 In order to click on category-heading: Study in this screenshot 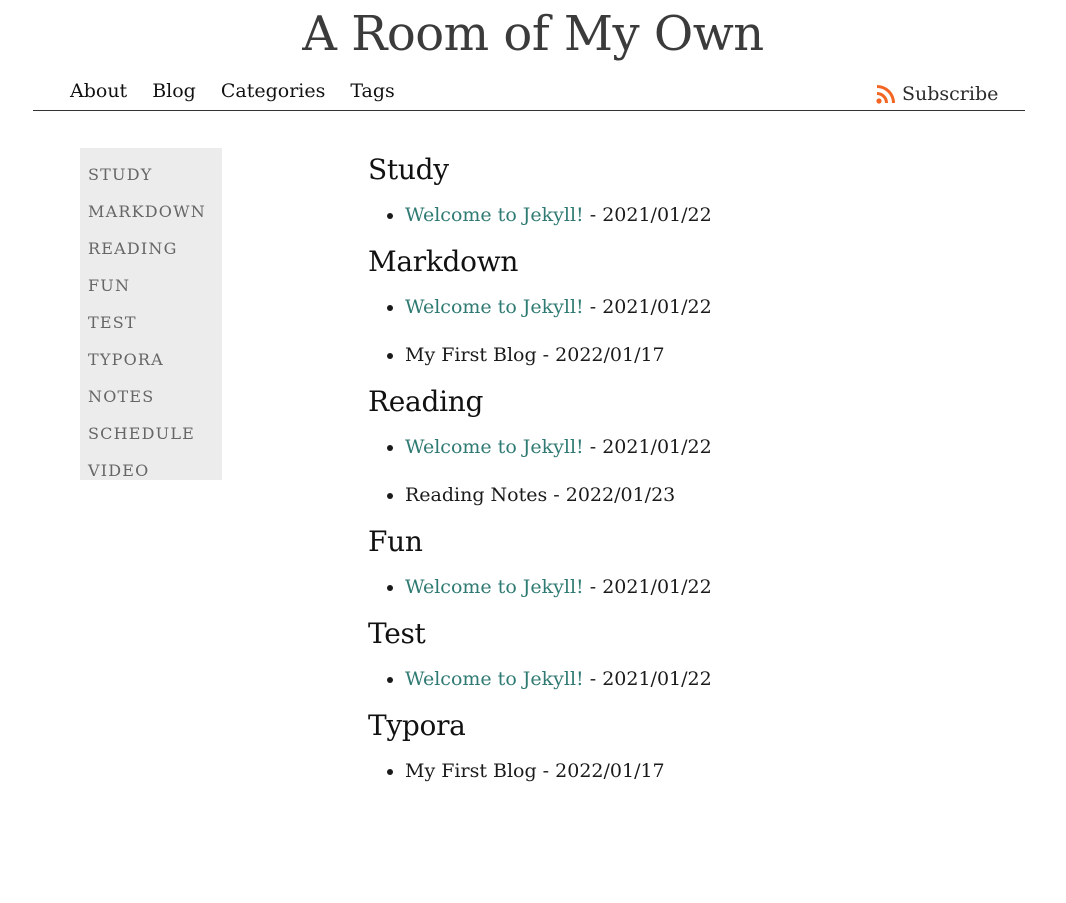, I will do `click(408, 169)`.